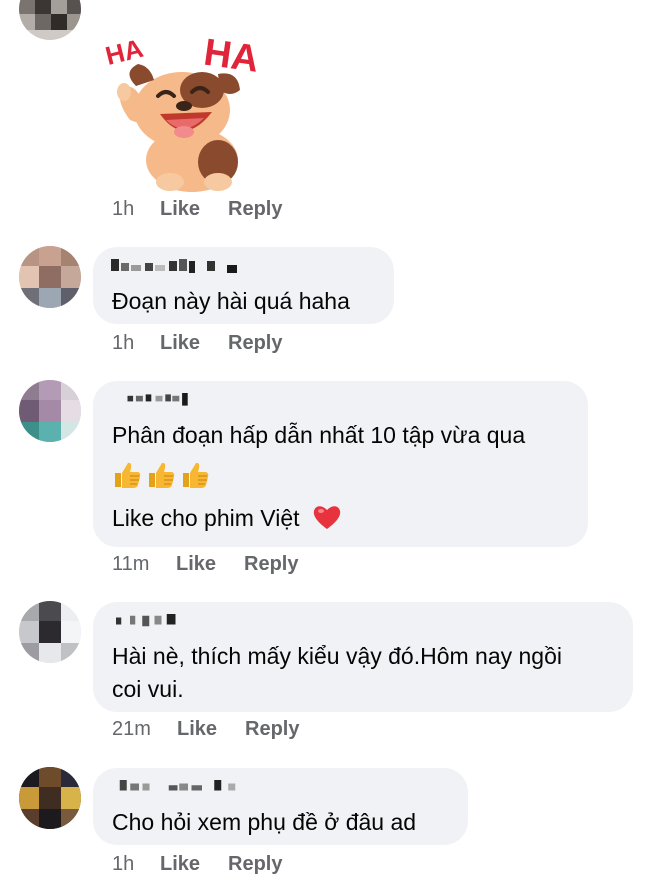  What do you see at coordinates (185, 107) in the screenshot?
I see `sticker-laughing-puppy: HA HA` at bounding box center [185, 107].